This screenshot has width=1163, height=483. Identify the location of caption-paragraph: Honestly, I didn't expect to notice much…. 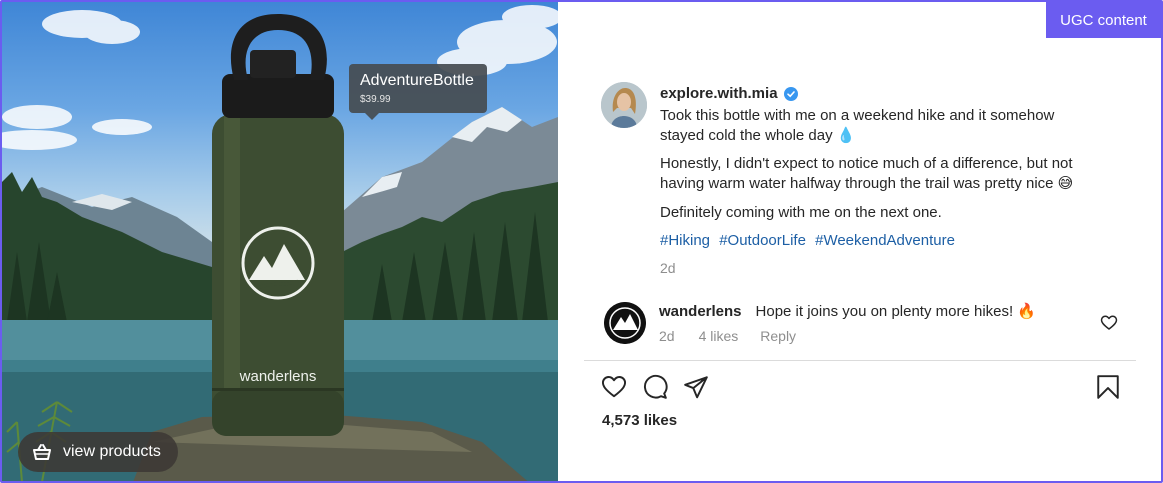
(867, 173).